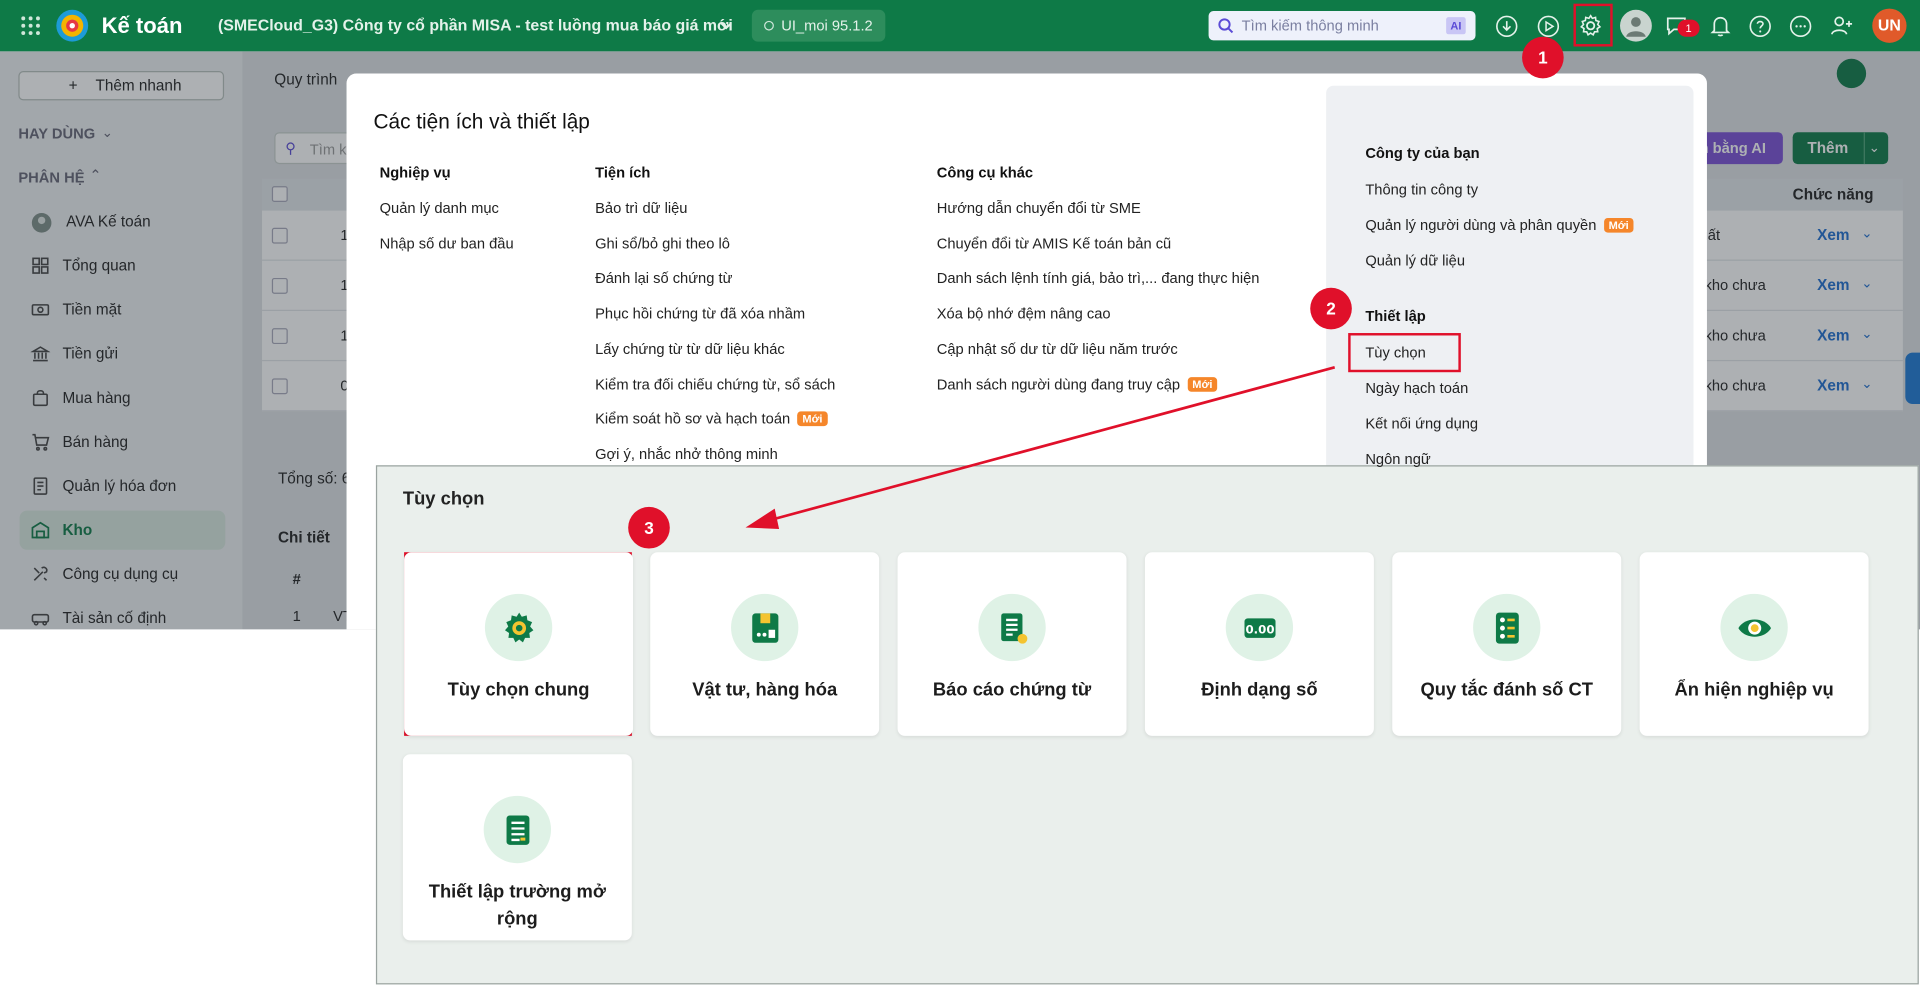  I want to click on option-card-label: Vật tư, hàng hóa, so click(765, 690).